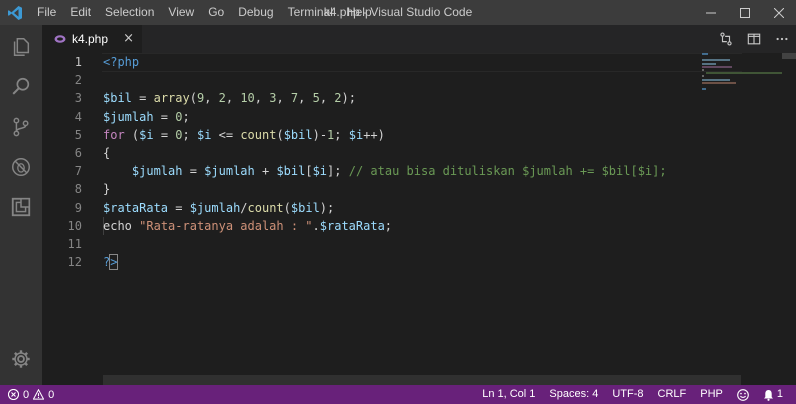  I want to click on split-editor-button, so click(754, 39).